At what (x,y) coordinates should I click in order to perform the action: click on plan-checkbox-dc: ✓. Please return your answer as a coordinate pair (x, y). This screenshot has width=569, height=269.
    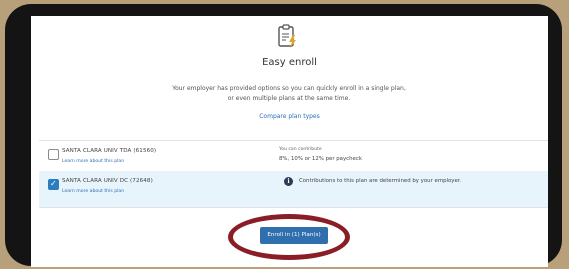
    Looking at the image, I should click on (53, 184).